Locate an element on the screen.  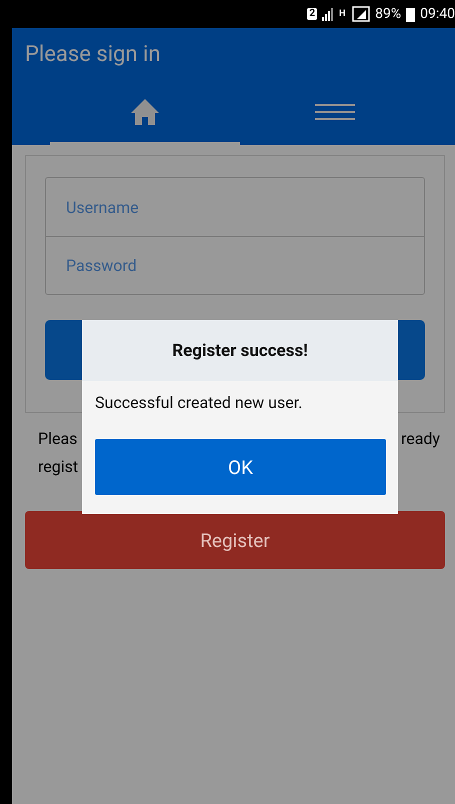
home-icon is located at coordinates (145, 112).